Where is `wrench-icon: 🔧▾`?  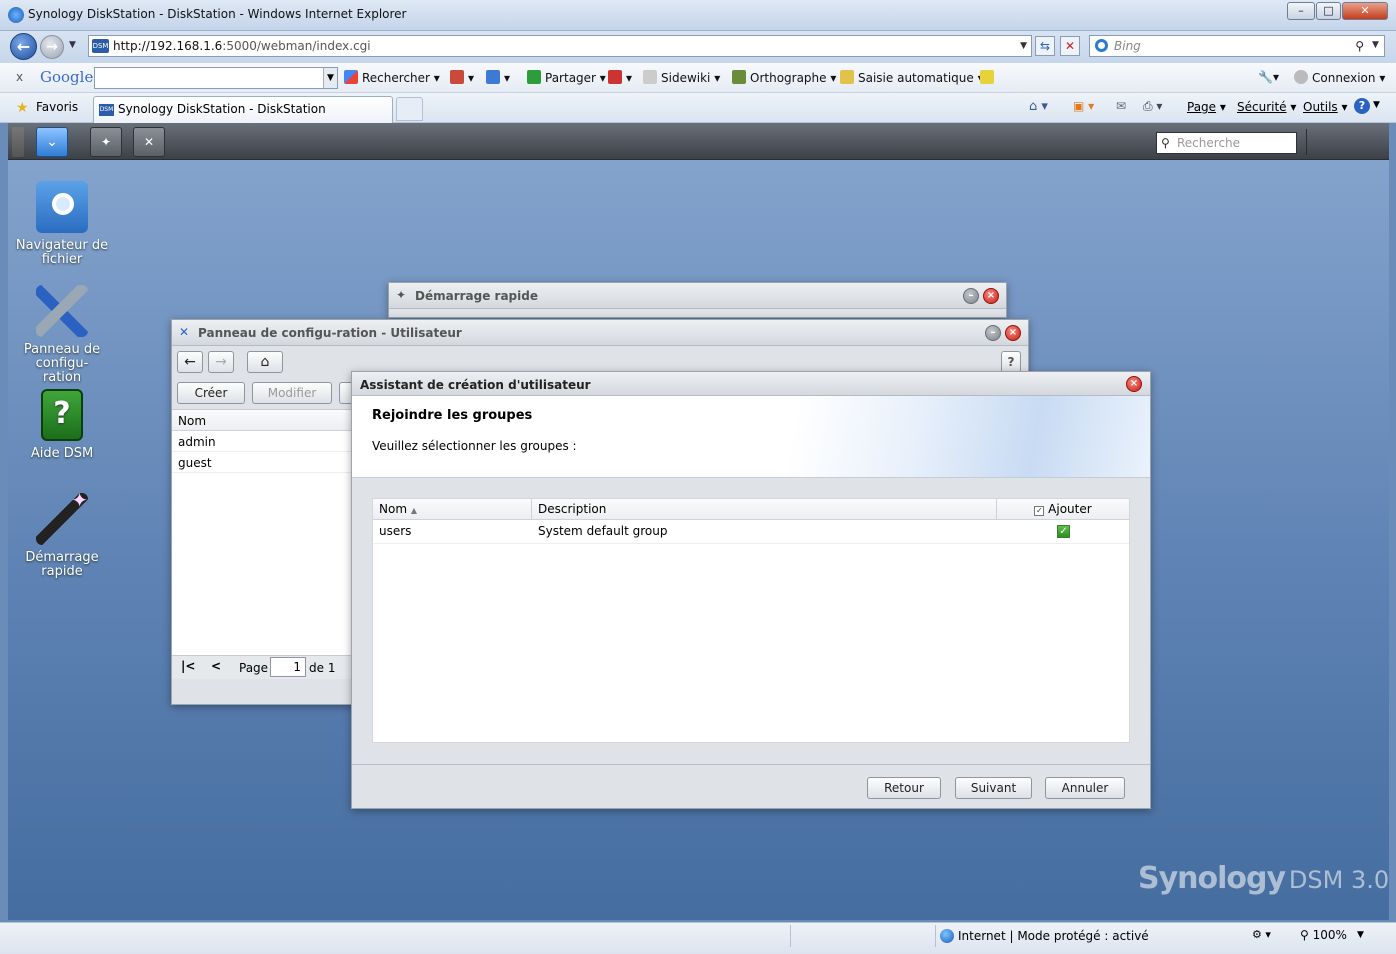
wrench-icon: 🔧▾ is located at coordinates (1268, 77).